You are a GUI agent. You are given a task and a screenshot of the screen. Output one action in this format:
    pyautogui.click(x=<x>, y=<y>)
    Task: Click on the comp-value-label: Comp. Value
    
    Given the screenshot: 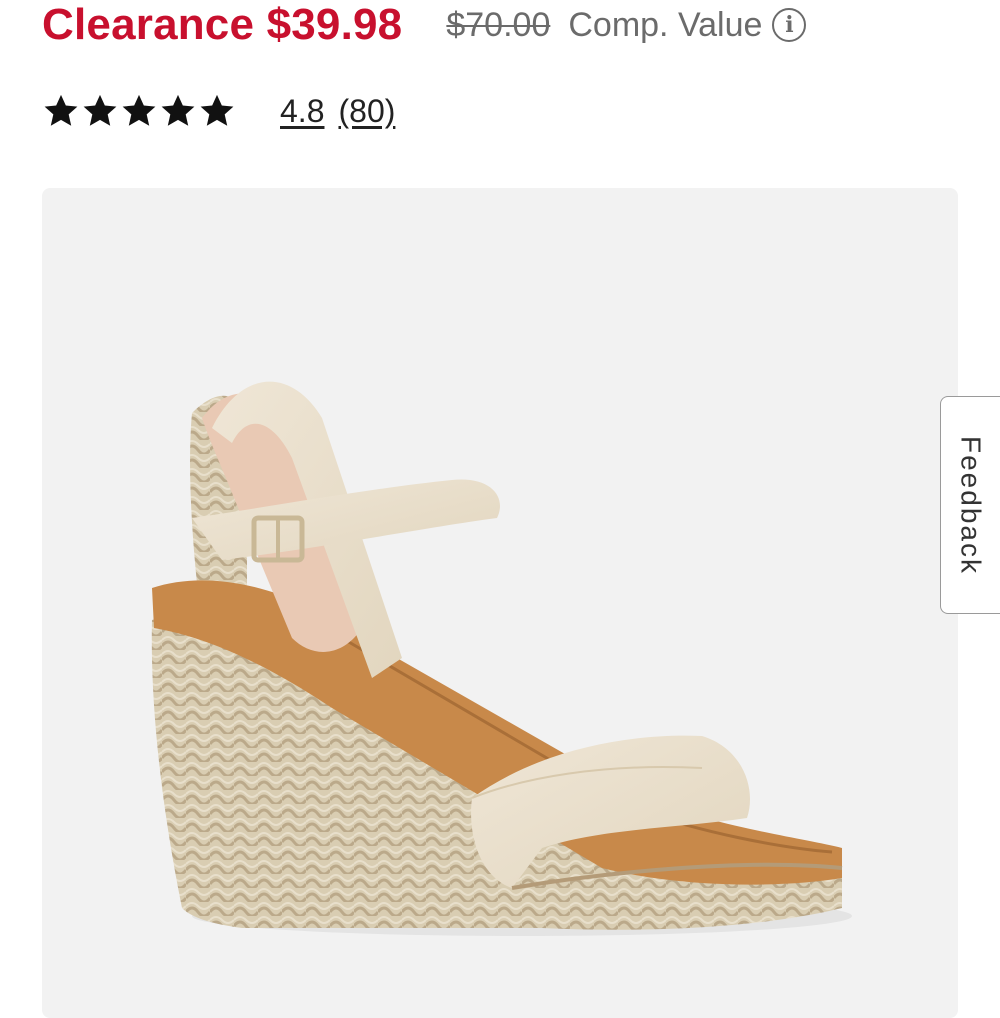 What is the action you would take?
    pyautogui.click(x=665, y=24)
    